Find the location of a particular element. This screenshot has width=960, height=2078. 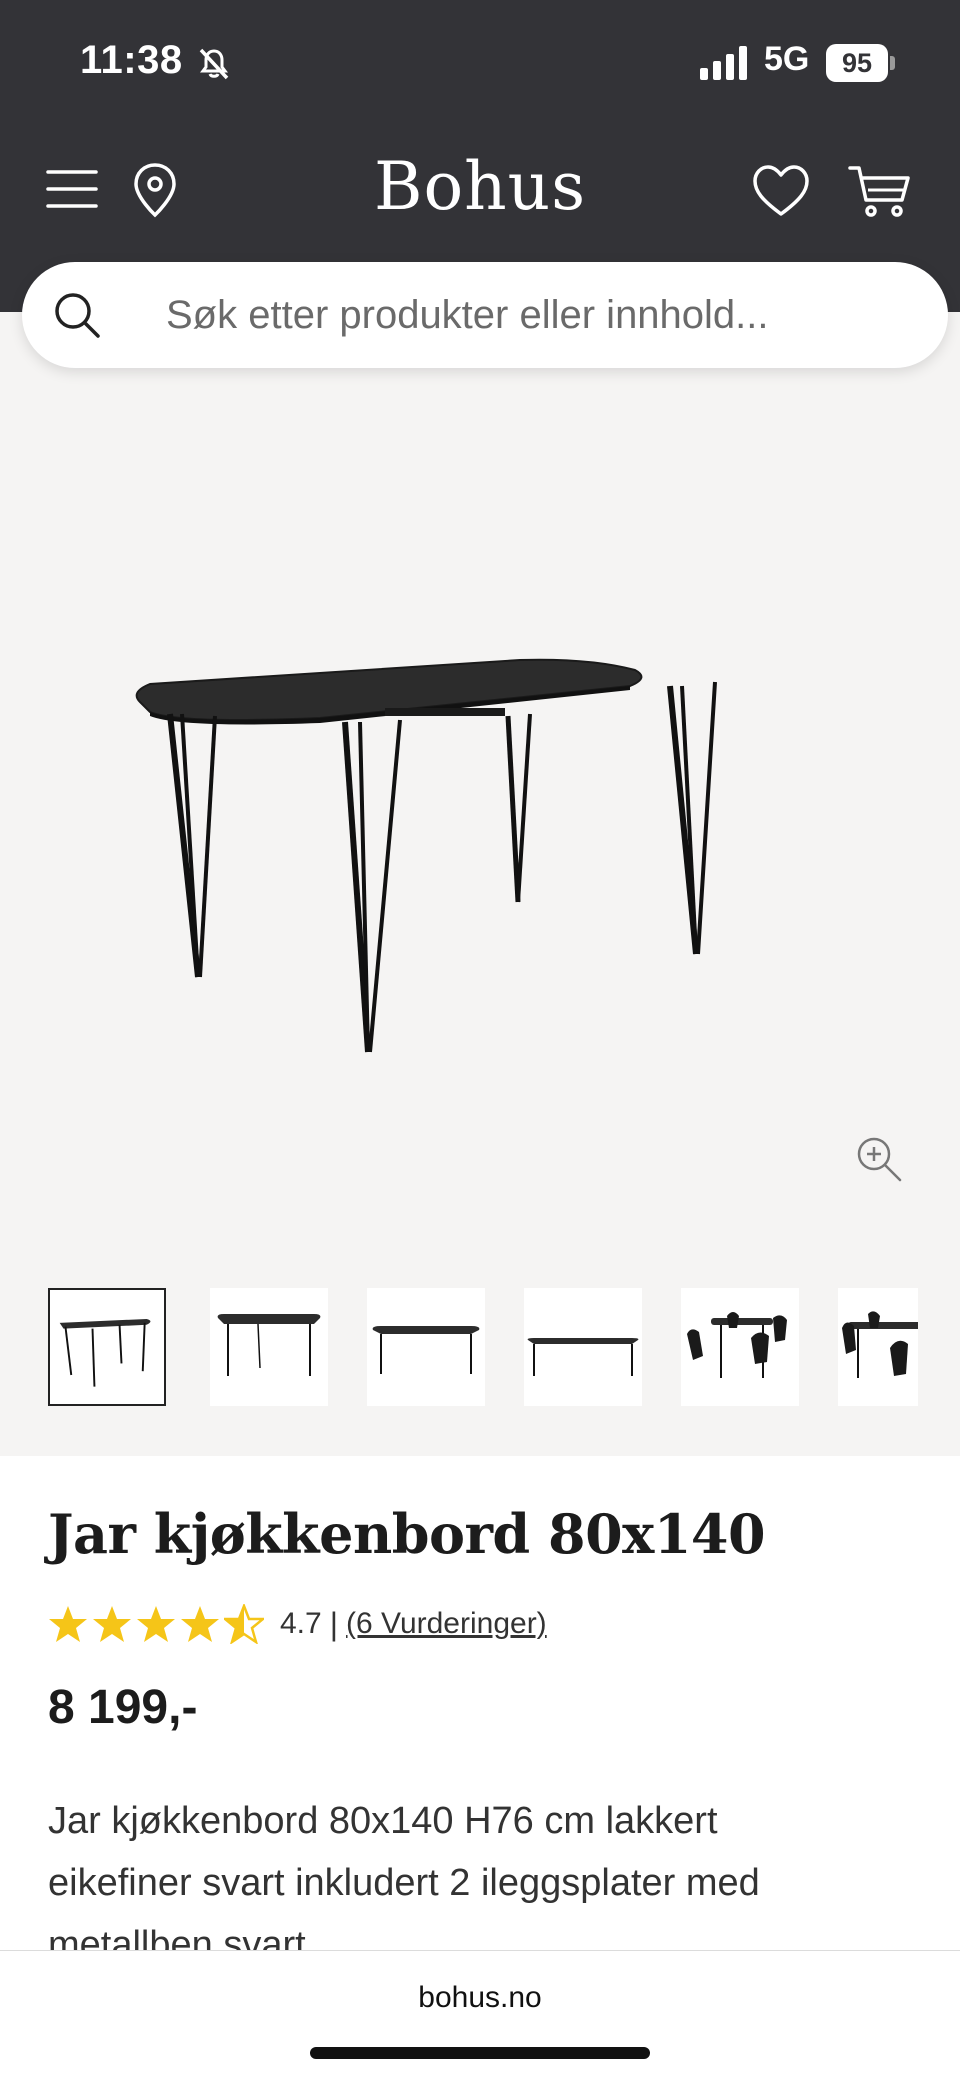

search-input is located at coordinates (536, 315).